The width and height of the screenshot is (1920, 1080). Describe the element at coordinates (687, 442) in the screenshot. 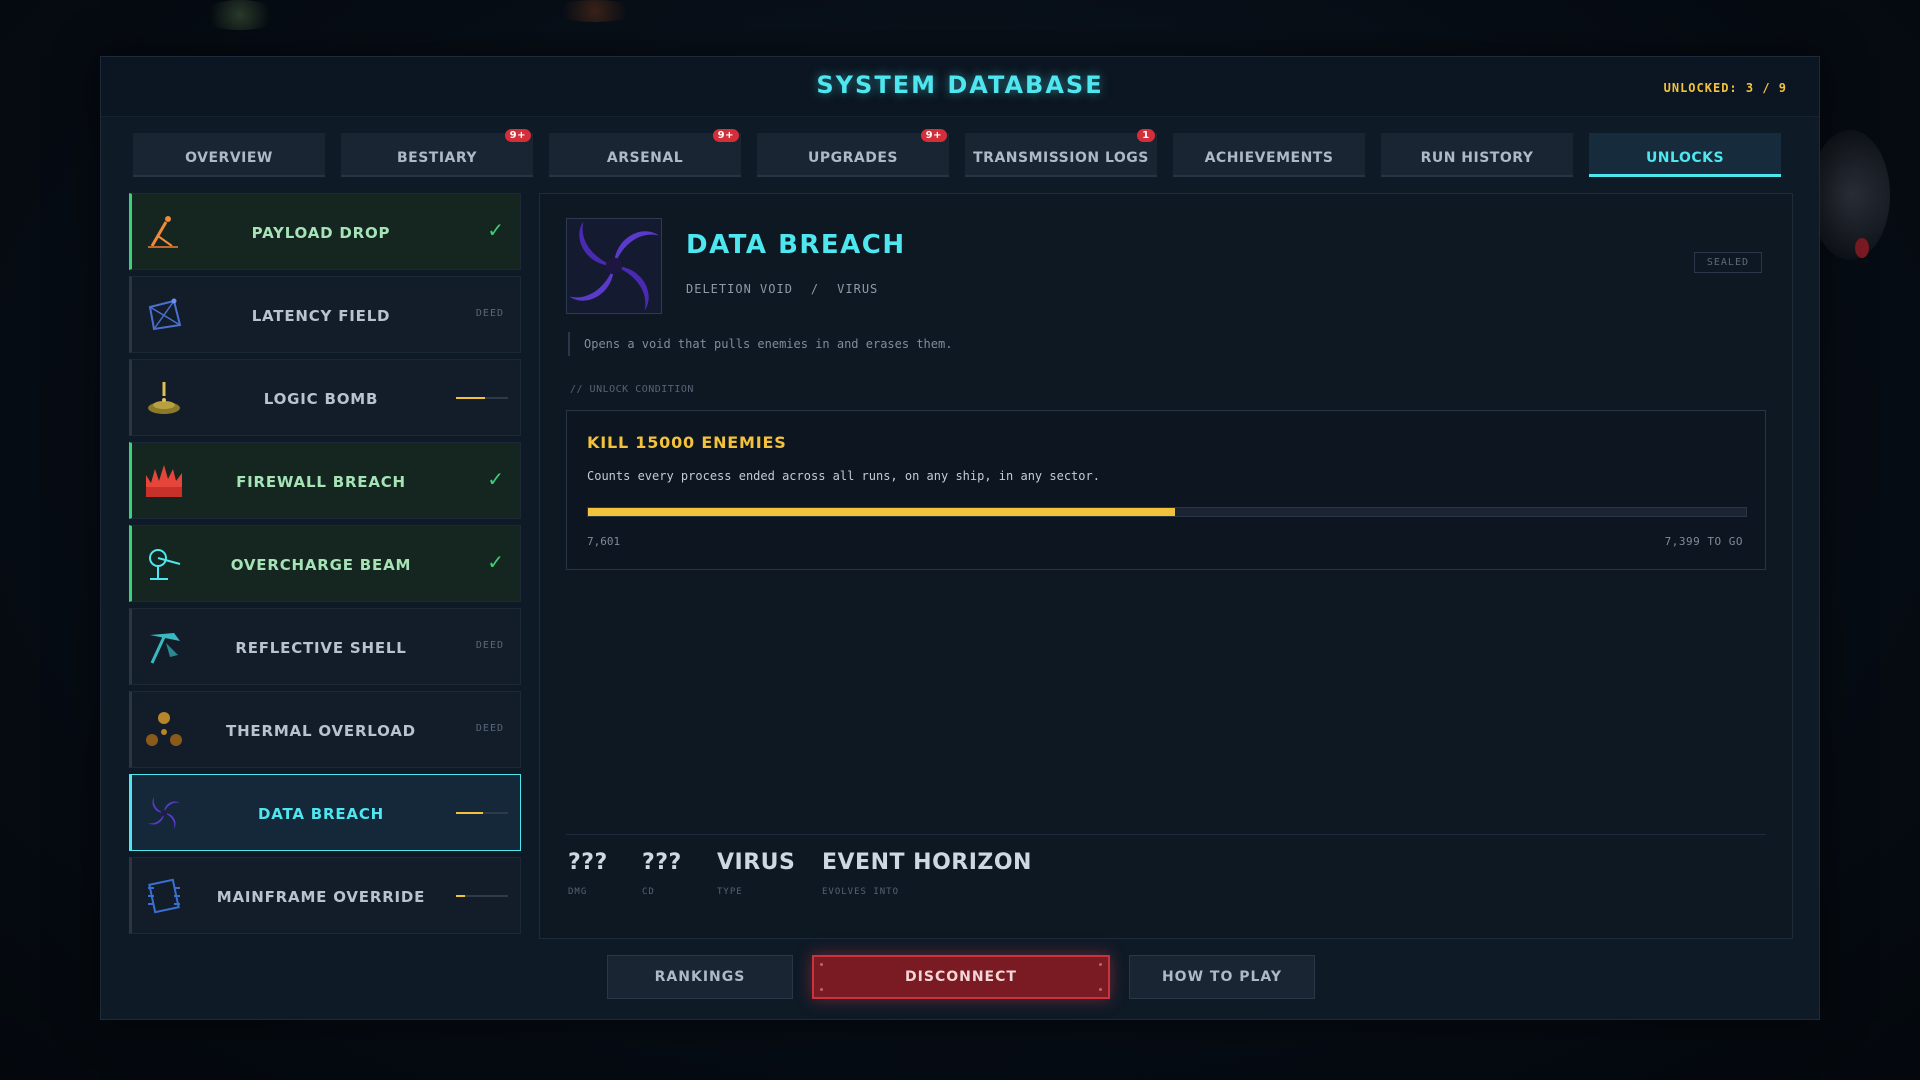

I see `condition-title: KILL 15000 ENEMIES` at that location.